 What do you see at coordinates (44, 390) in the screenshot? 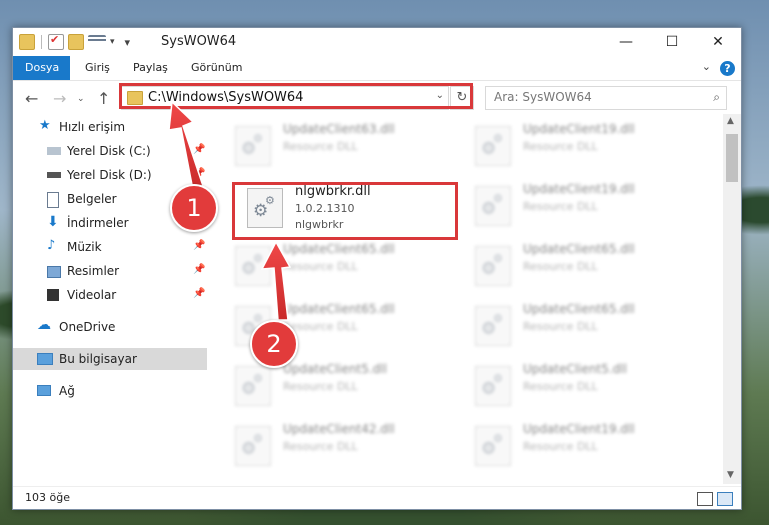
I see `network-icon` at bounding box center [44, 390].